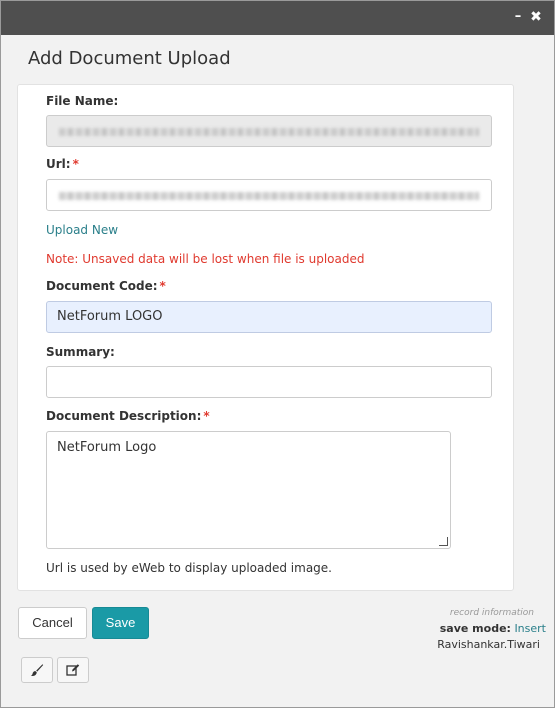 The width and height of the screenshot is (555, 708). What do you see at coordinates (518, 17) in the screenshot?
I see `minimize-icon: –` at bounding box center [518, 17].